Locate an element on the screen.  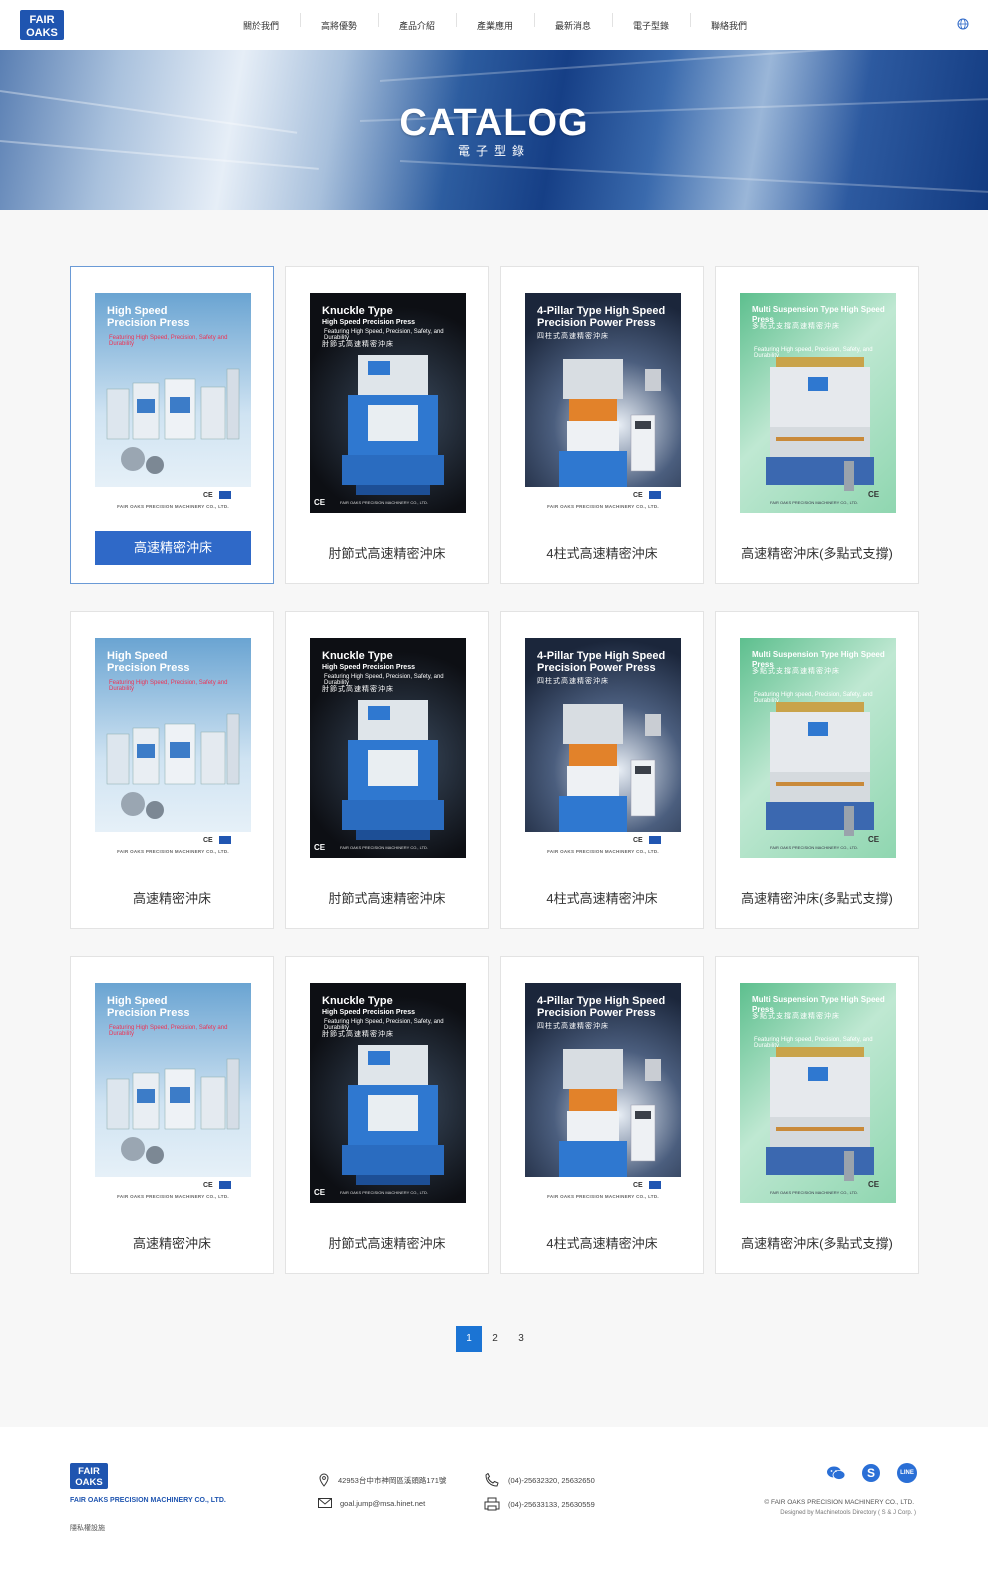
main-nav: 關於我們 高將優勢 產品介紹 產業應用 最新消息 電子型錄 聯絡我們 is located at coordinates (495, 25).